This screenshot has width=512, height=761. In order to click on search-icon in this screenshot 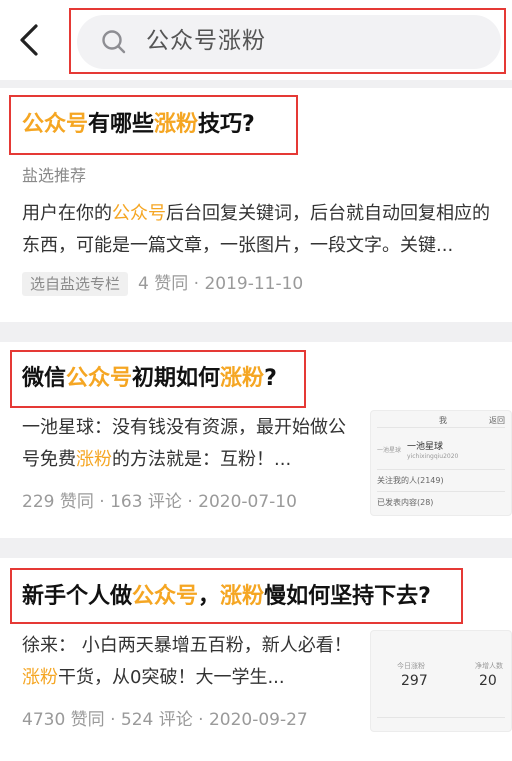, I will do `click(114, 42)`.